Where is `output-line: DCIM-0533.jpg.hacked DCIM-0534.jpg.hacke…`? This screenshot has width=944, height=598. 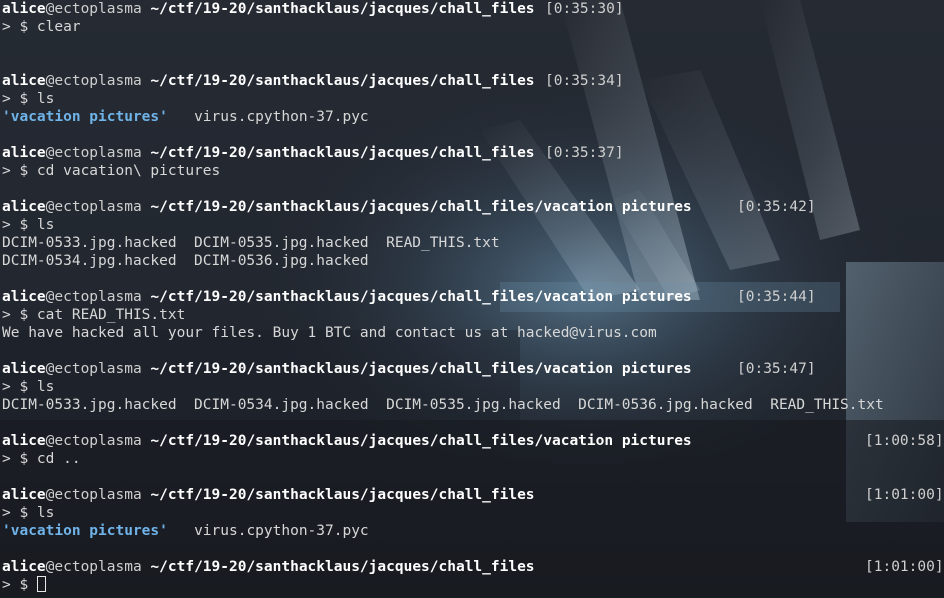 output-line: DCIM-0533.jpg.hacked DCIM-0534.jpg.hacke… is located at coordinates (443, 405).